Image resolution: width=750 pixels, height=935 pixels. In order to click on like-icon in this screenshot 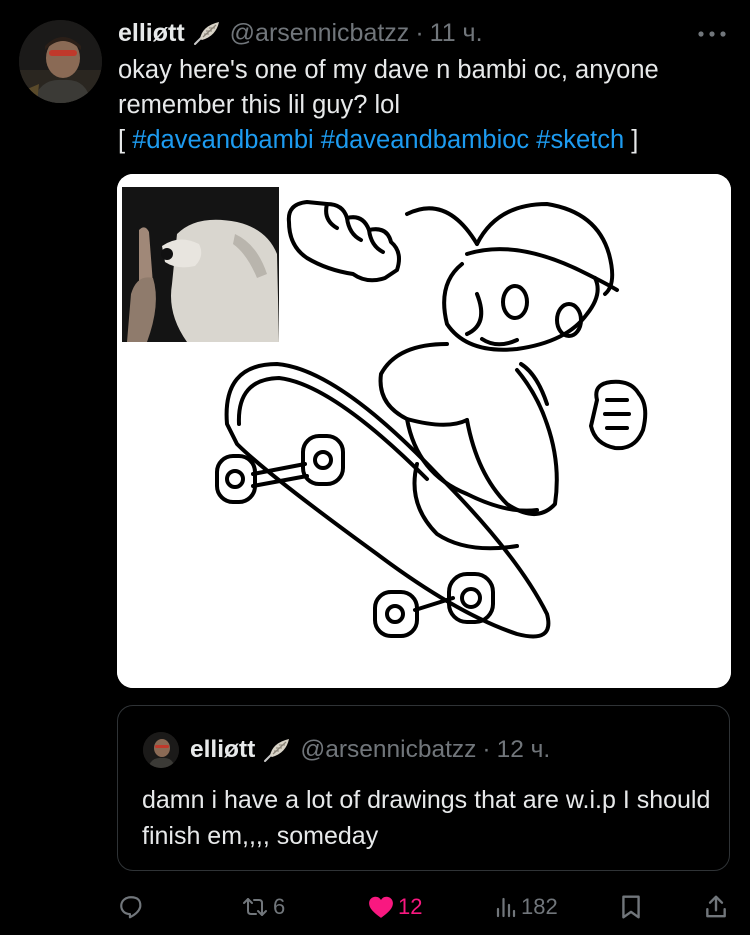, I will do `click(381, 907)`.